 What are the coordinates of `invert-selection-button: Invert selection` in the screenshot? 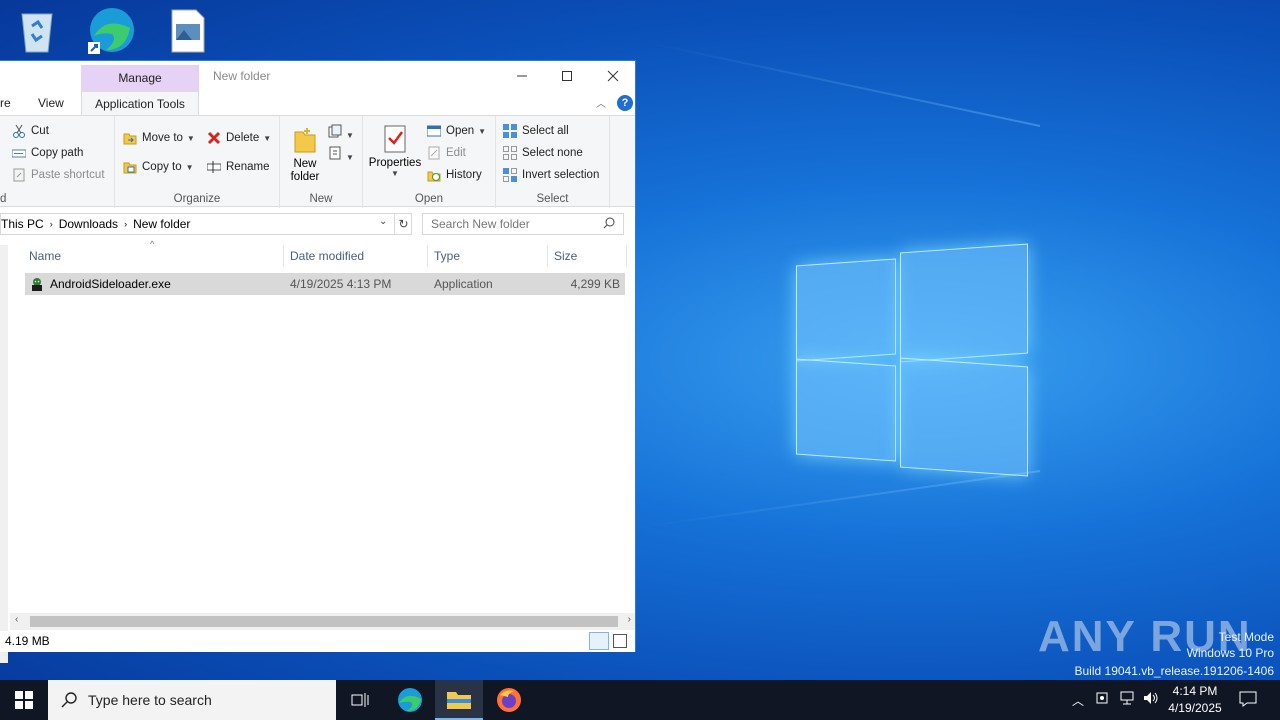 It's located at (551, 175).